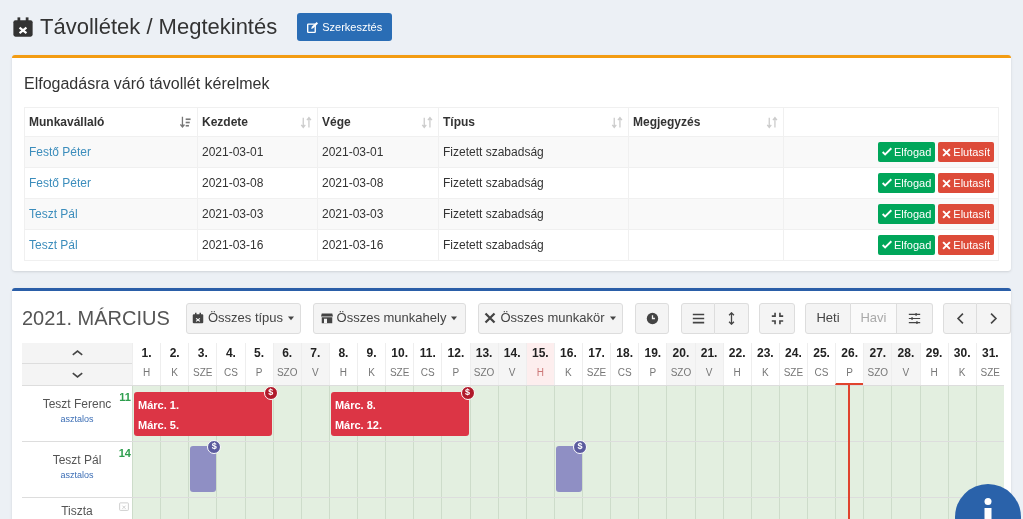 This screenshot has width=1023, height=519. I want to click on column-header: Kezdete, so click(257, 122).